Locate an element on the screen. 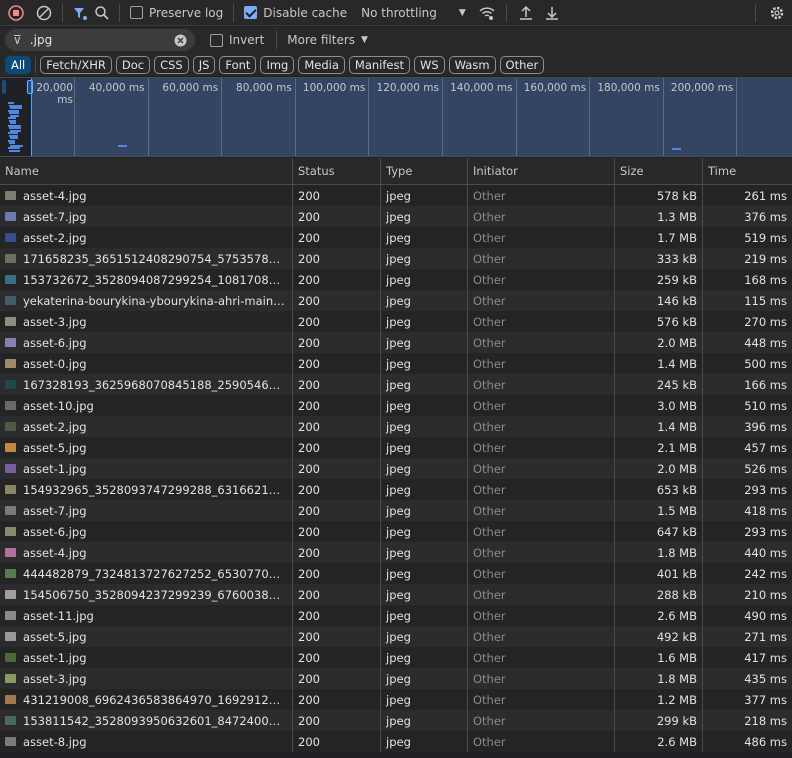  filter-toggle-button is located at coordinates (80, 13).